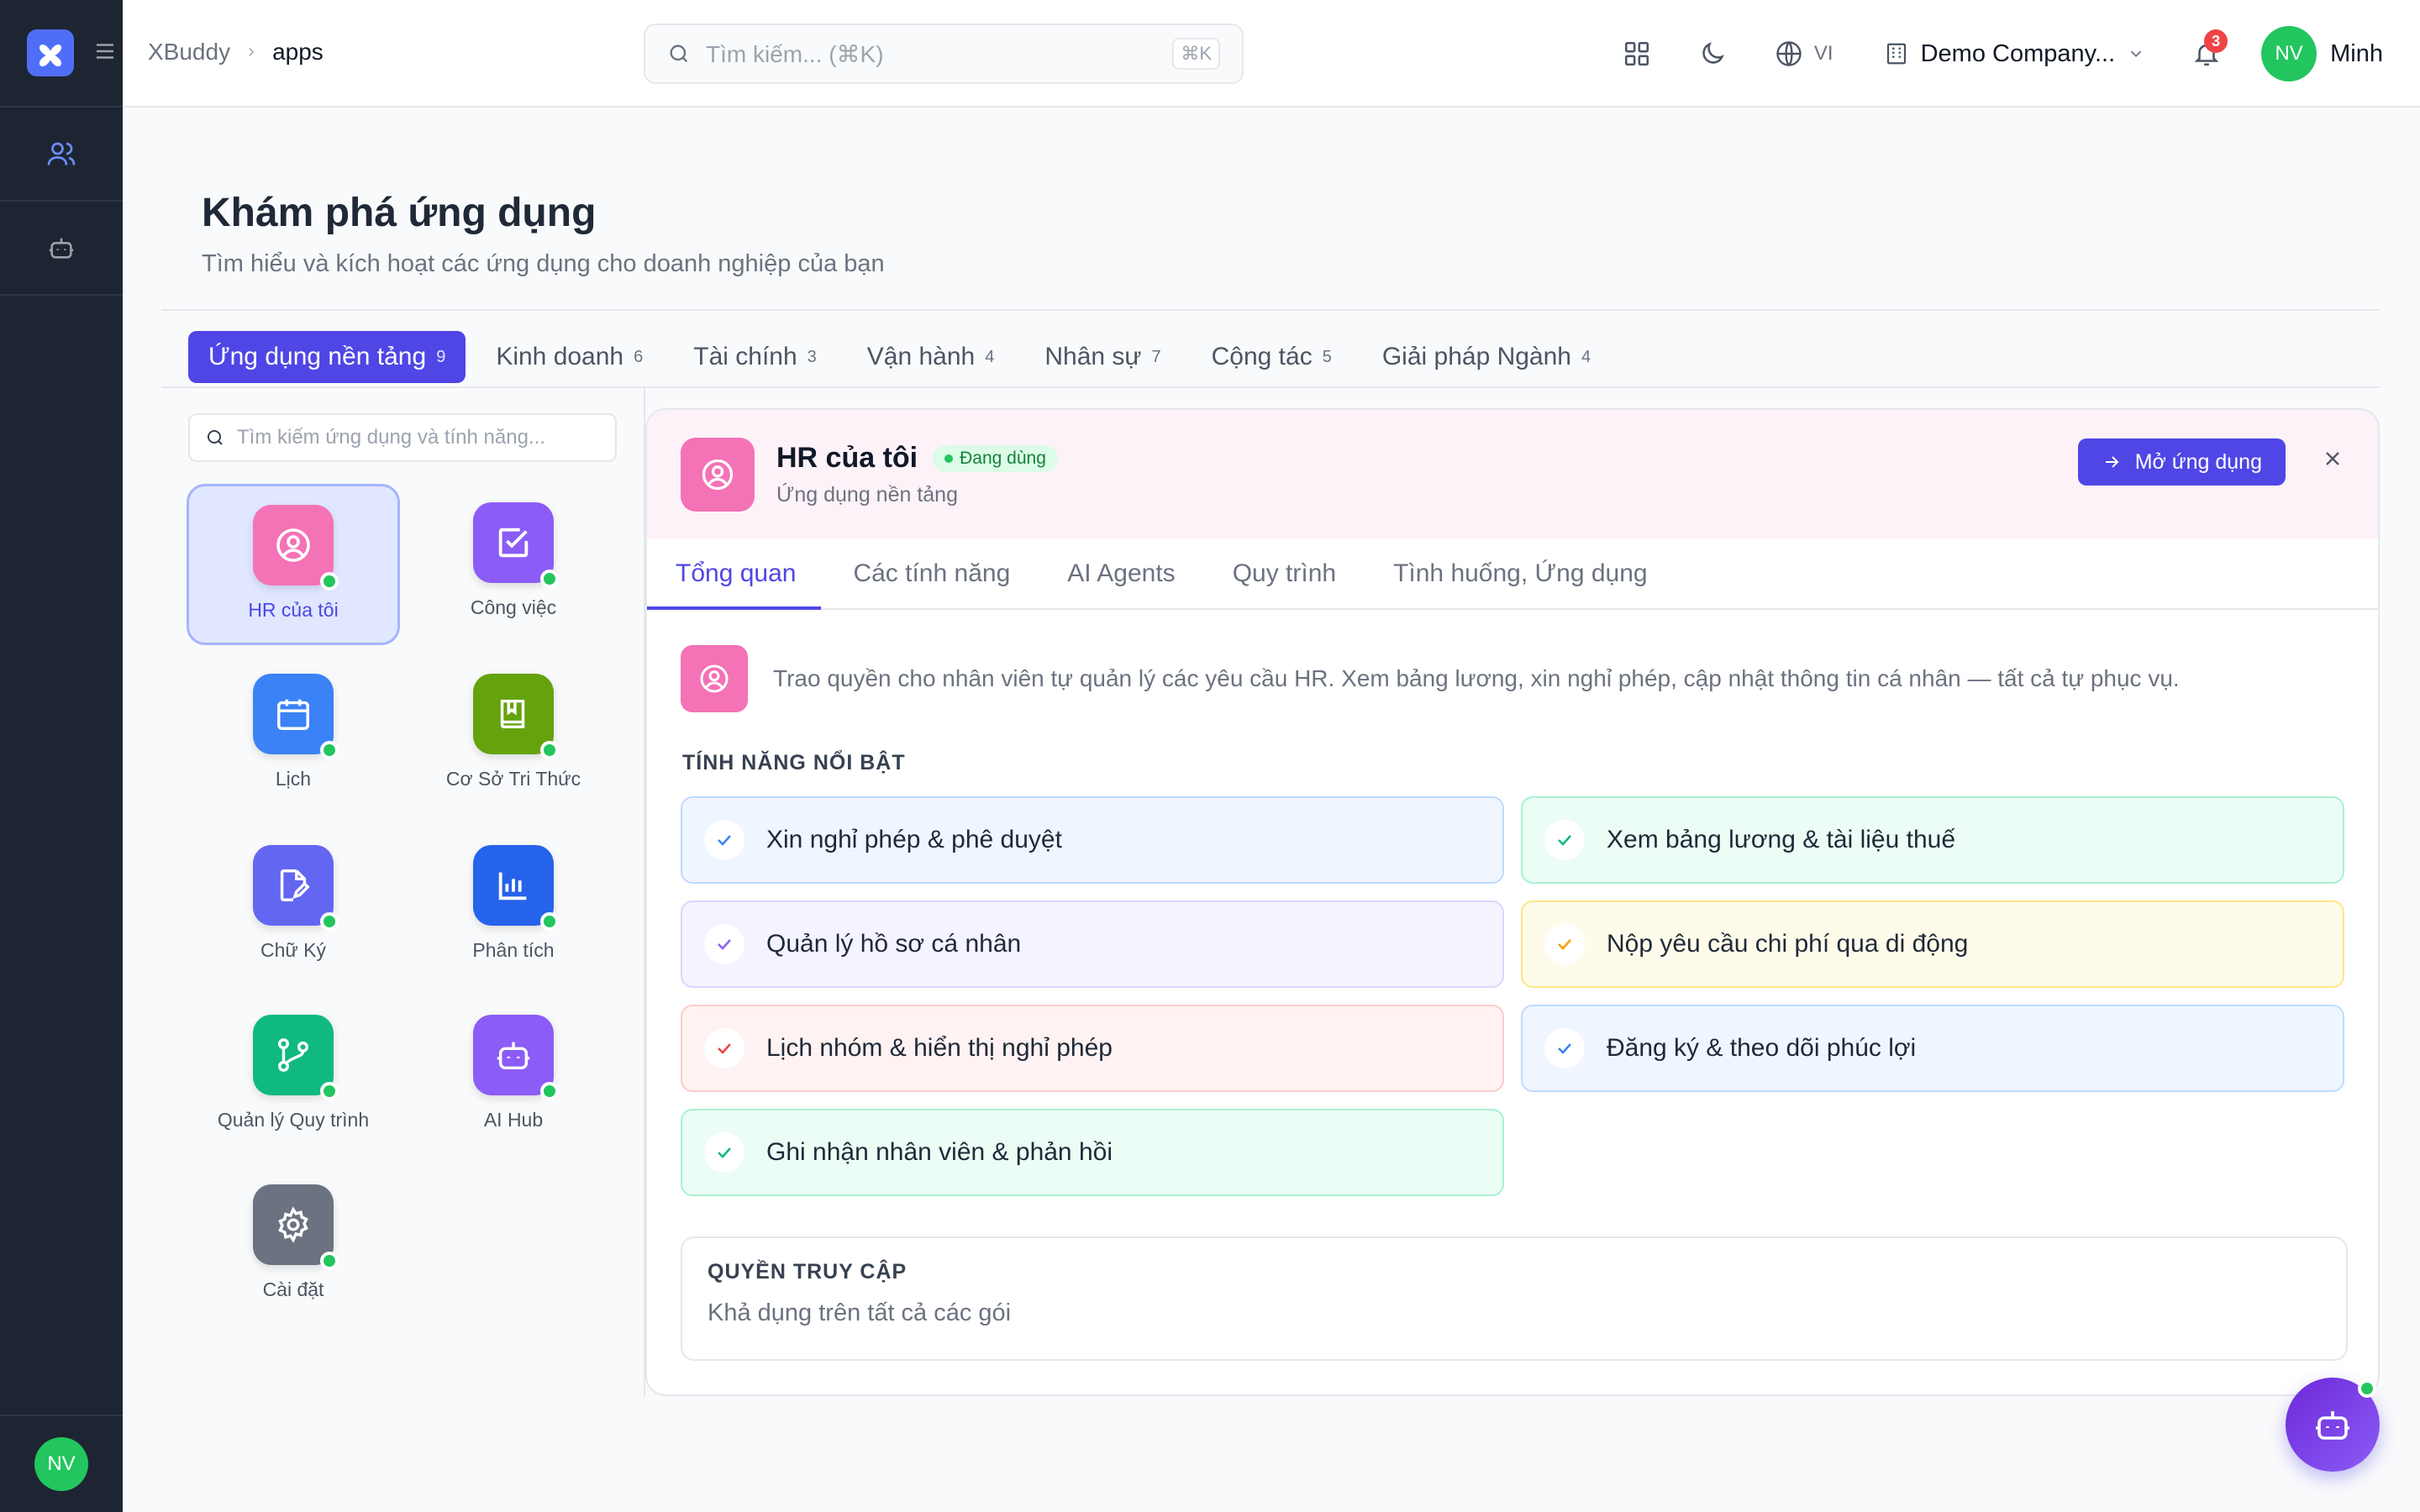  Describe the element at coordinates (931, 573) in the screenshot. I see `tab-features: Các tính năng` at that location.